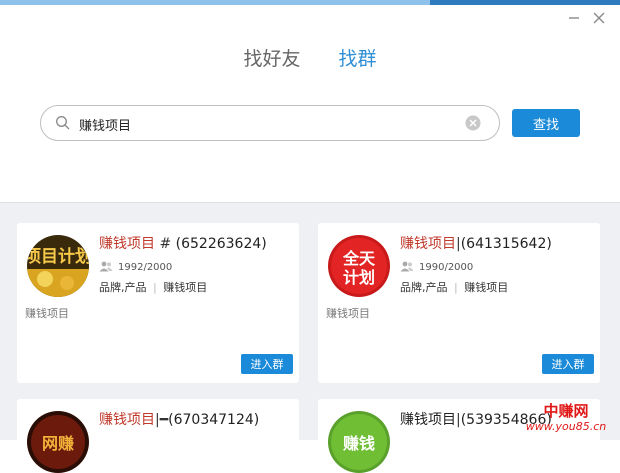  Describe the element at coordinates (221, 244) in the screenshot. I see `group-number: (652263624)` at that location.